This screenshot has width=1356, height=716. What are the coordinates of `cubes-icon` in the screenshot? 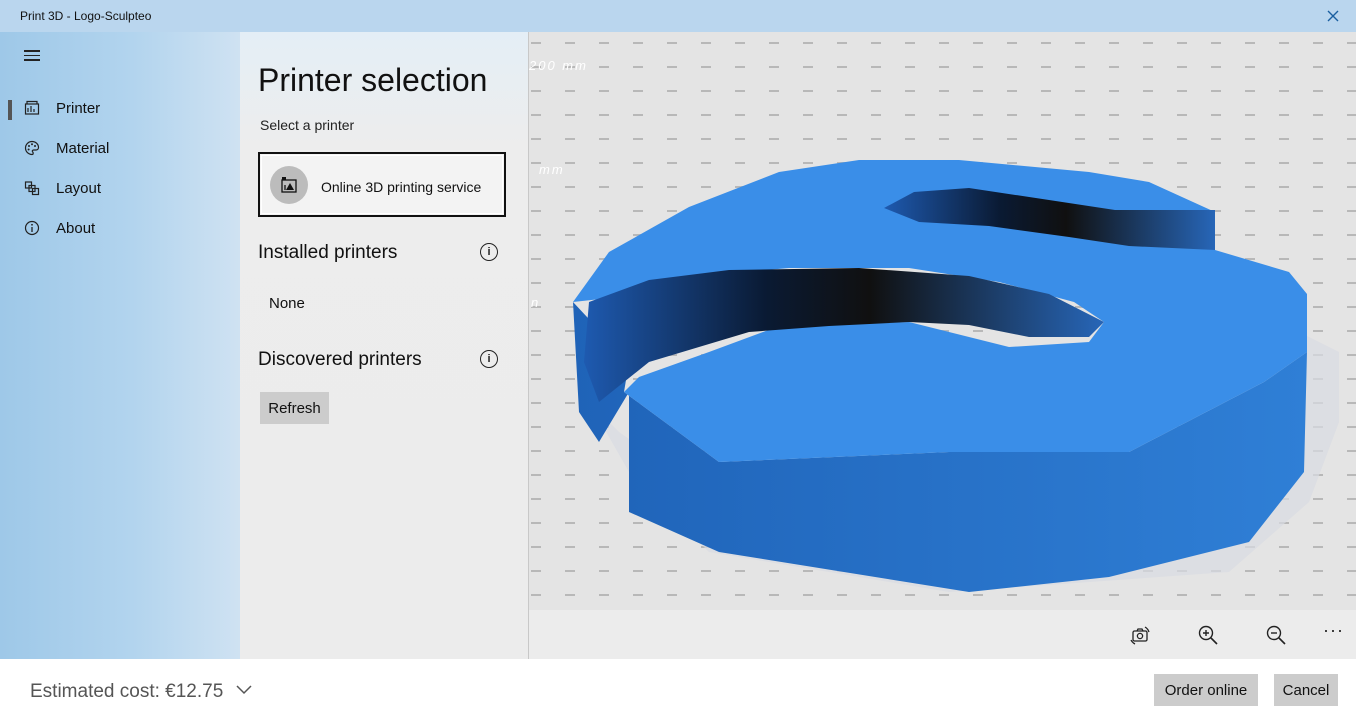 It's located at (32, 188).